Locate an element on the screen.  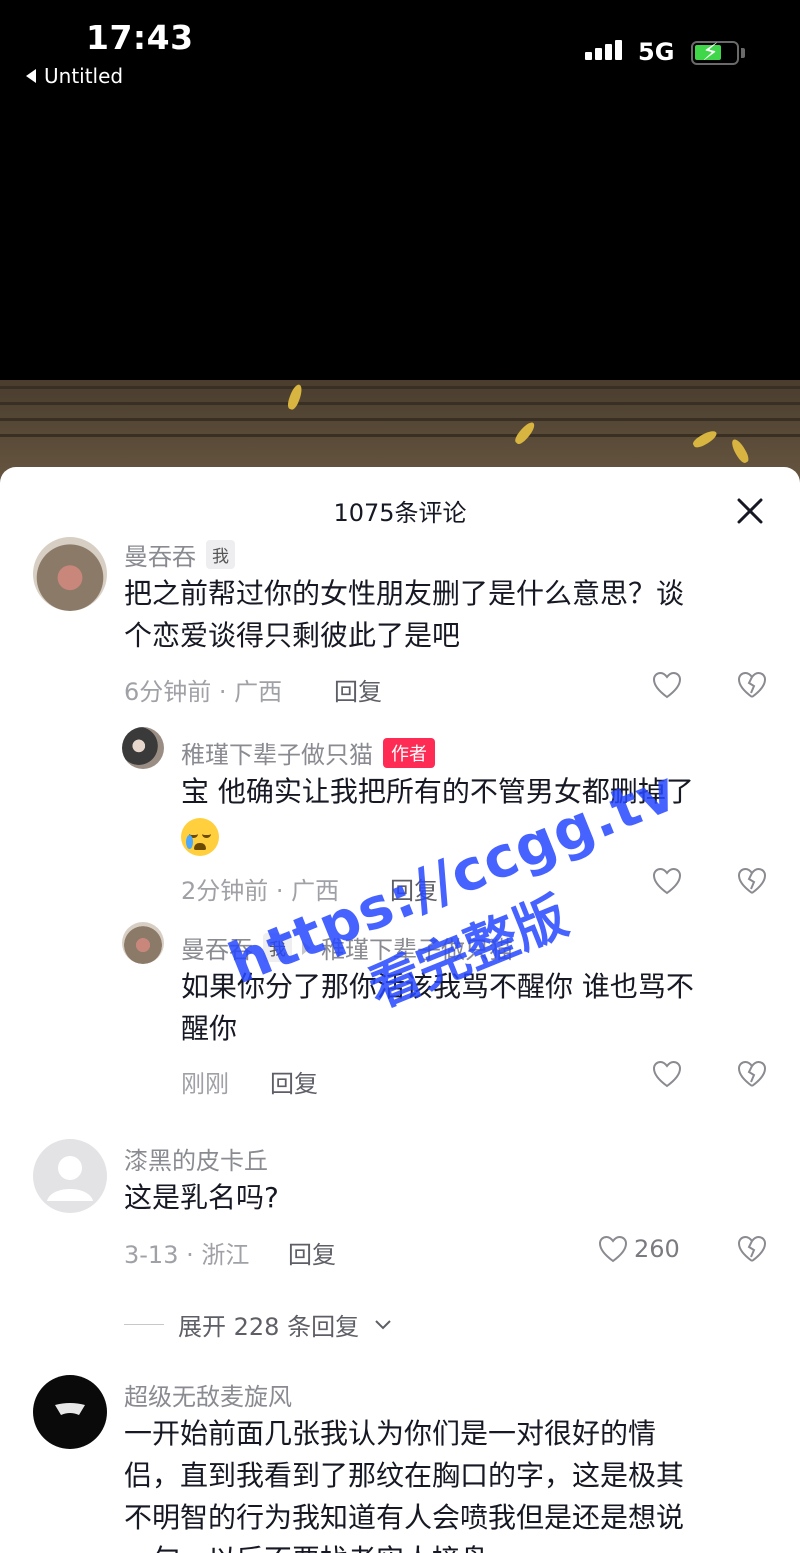
battery-tip is located at coordinates (743, 53).